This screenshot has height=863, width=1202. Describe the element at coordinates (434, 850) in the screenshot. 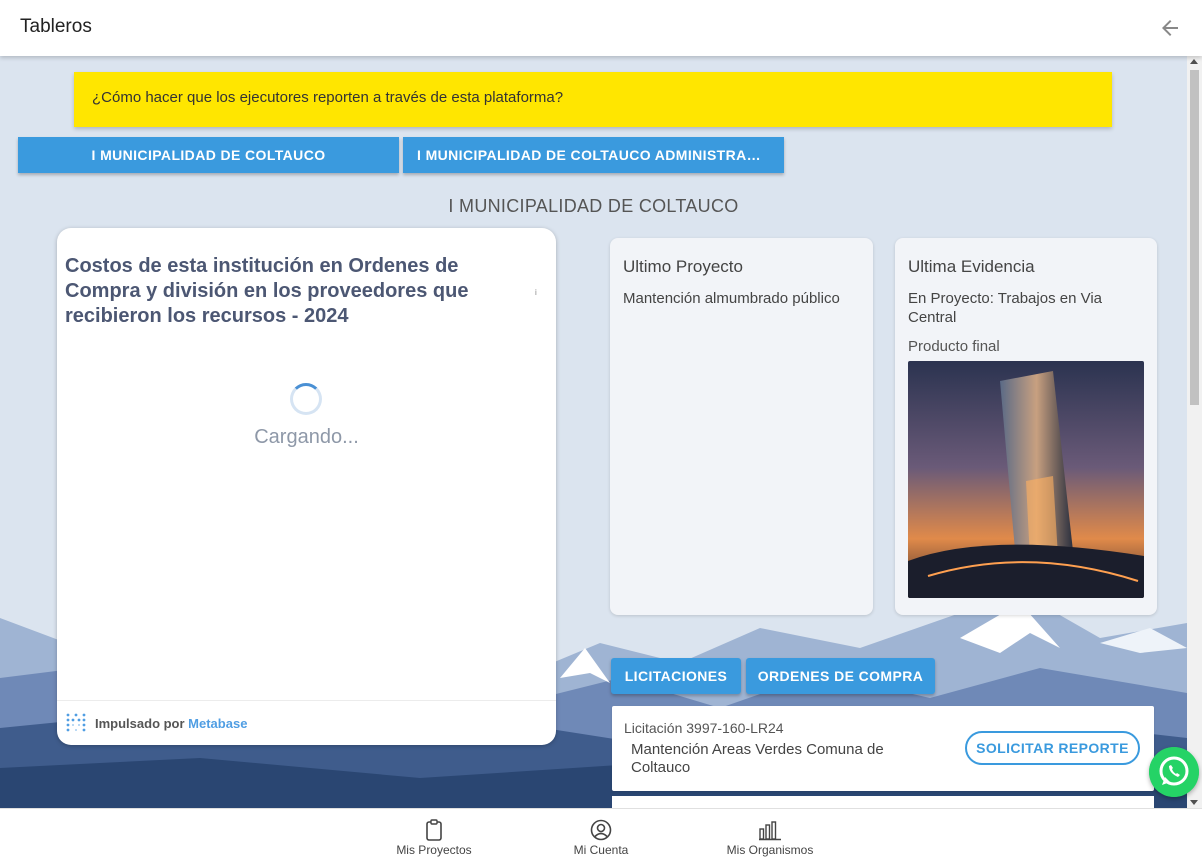

I see `nav-label: Mis Proyectos` at that location.